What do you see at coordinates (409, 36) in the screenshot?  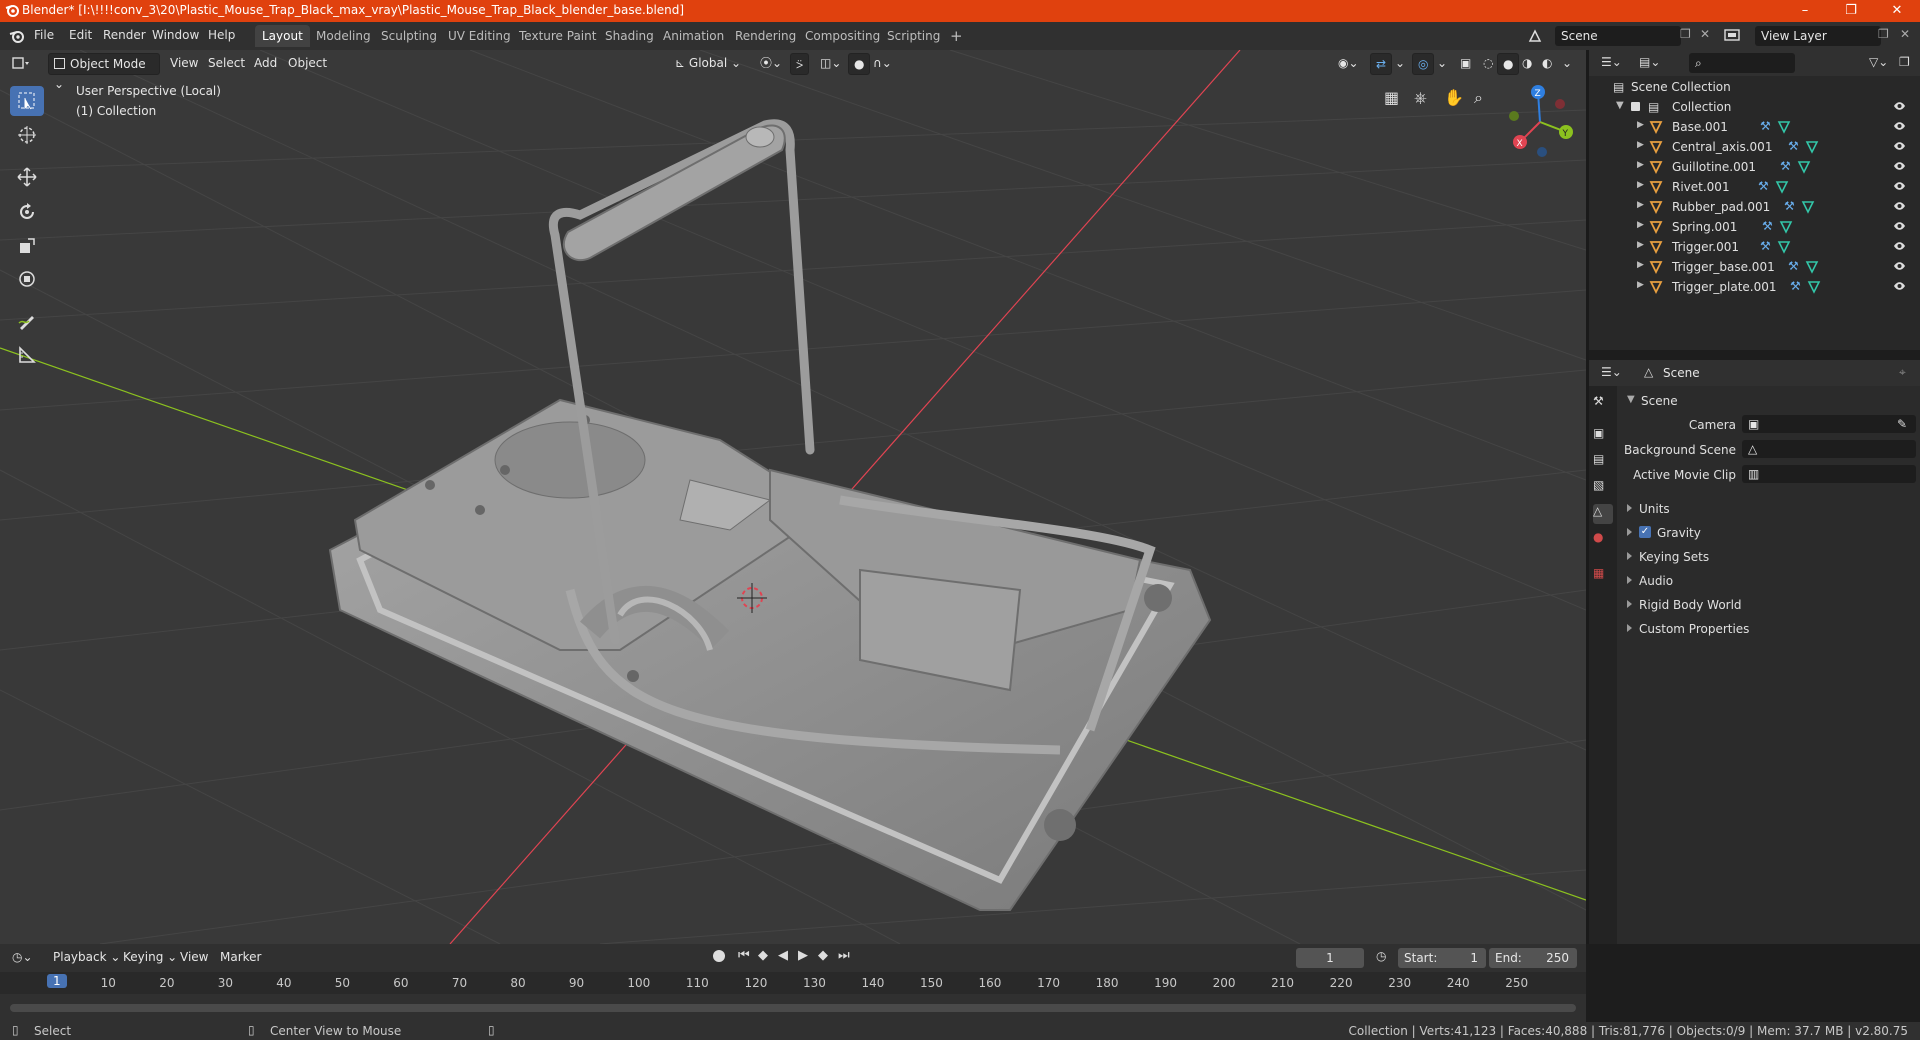 I see `tab-sculpting: Sculpting` at bounding box center [409, 36].